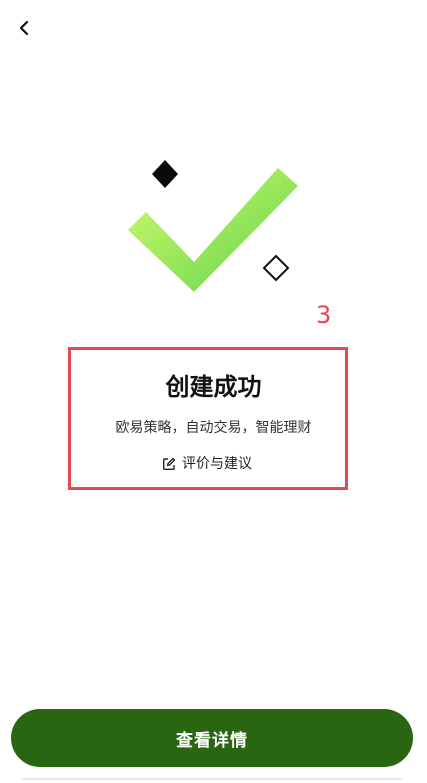  Describe the element at coordinates (213, 387) in the screenshot. I see `success-title: 创建成功` at that location.